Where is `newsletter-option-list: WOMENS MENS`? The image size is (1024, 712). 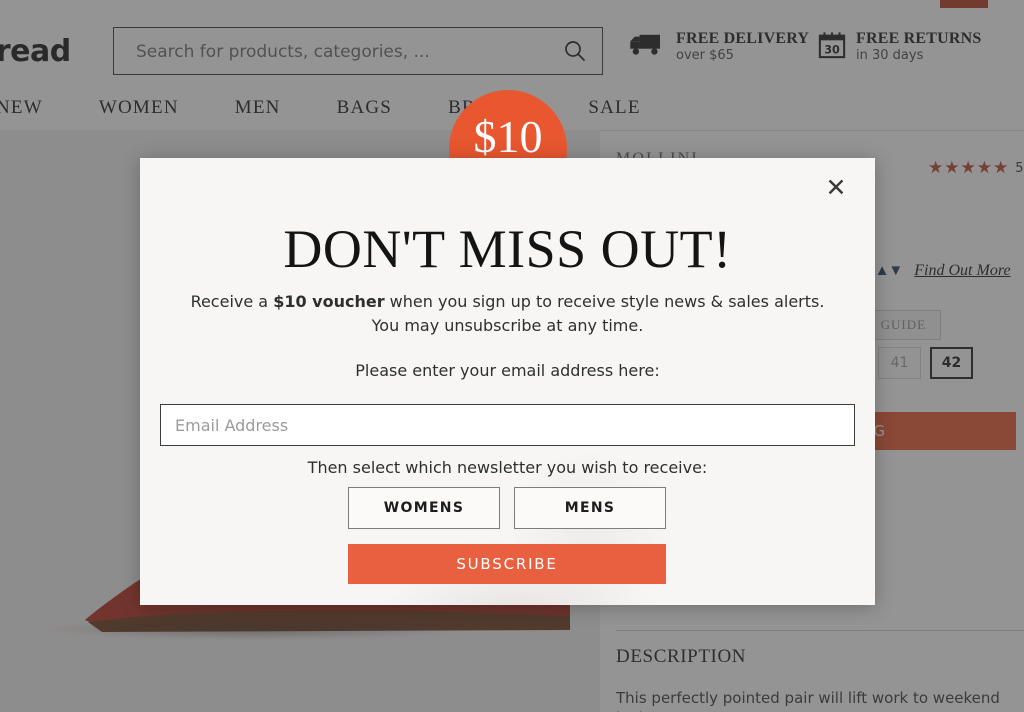
newsletter-option-list: WOMENS MENS is located at coordinates (507, 508).